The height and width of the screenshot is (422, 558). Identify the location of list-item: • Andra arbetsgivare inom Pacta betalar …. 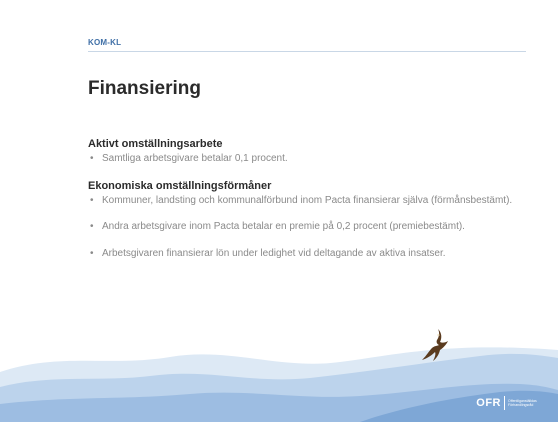
(303, 227).